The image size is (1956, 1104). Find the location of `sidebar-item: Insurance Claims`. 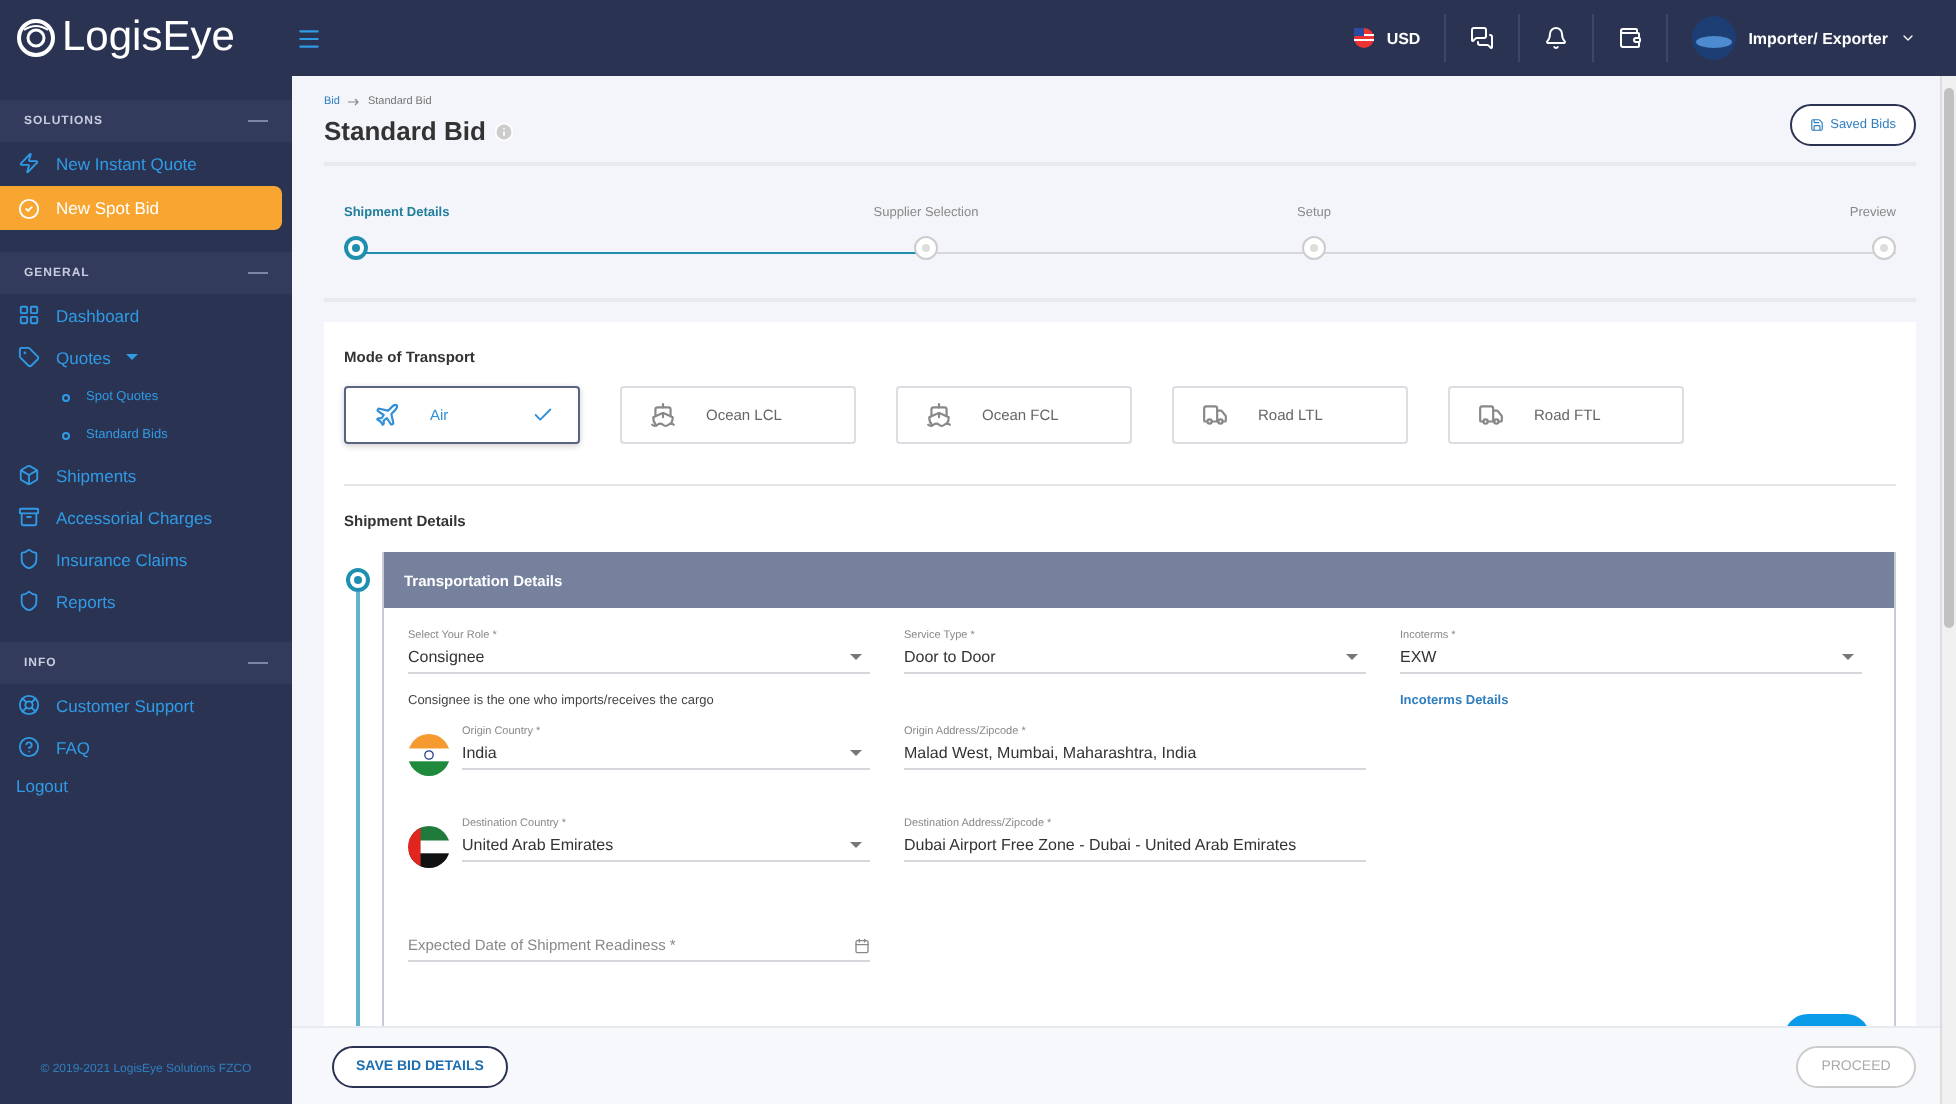

sidebar-item: Insurance Claims is located at coordinates (141, 559).